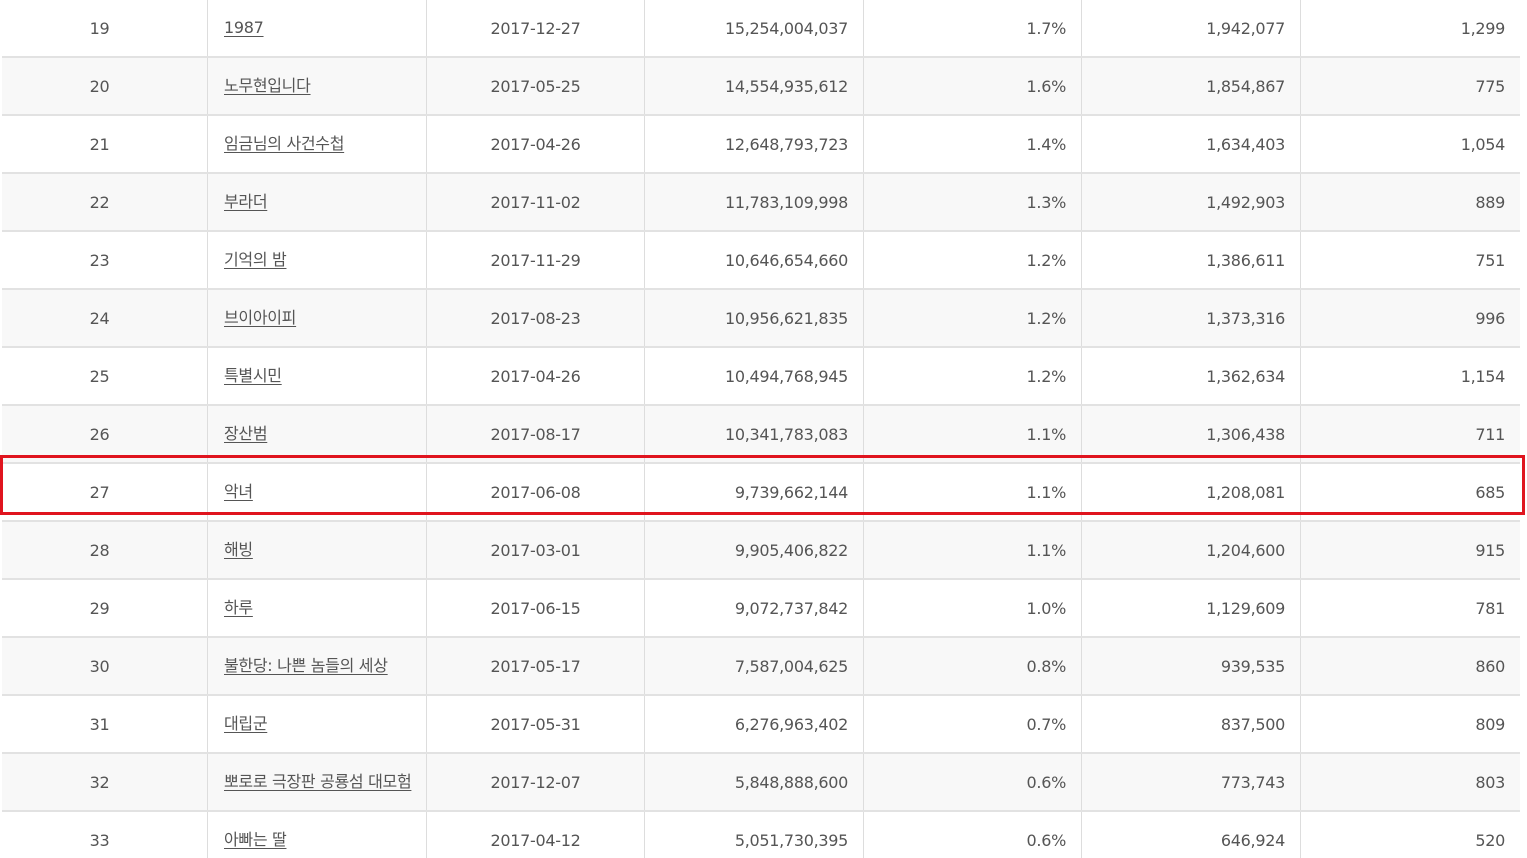 Image resolution: width=1527 pixels, height=858 pixels. I want to click on rank-cell: 24, so click(105, 318).